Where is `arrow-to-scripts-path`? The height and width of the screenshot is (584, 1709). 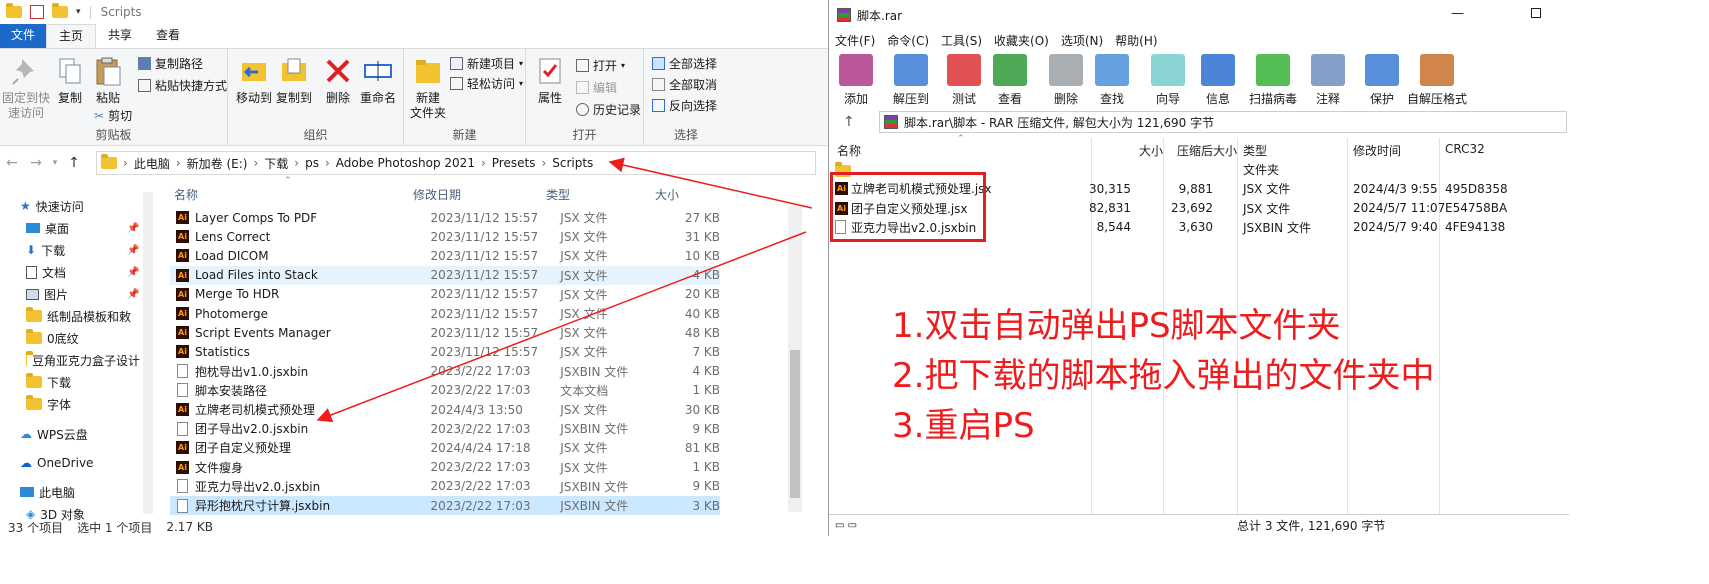
arrow-to-scripts-path is located at coordinates (710, 183).